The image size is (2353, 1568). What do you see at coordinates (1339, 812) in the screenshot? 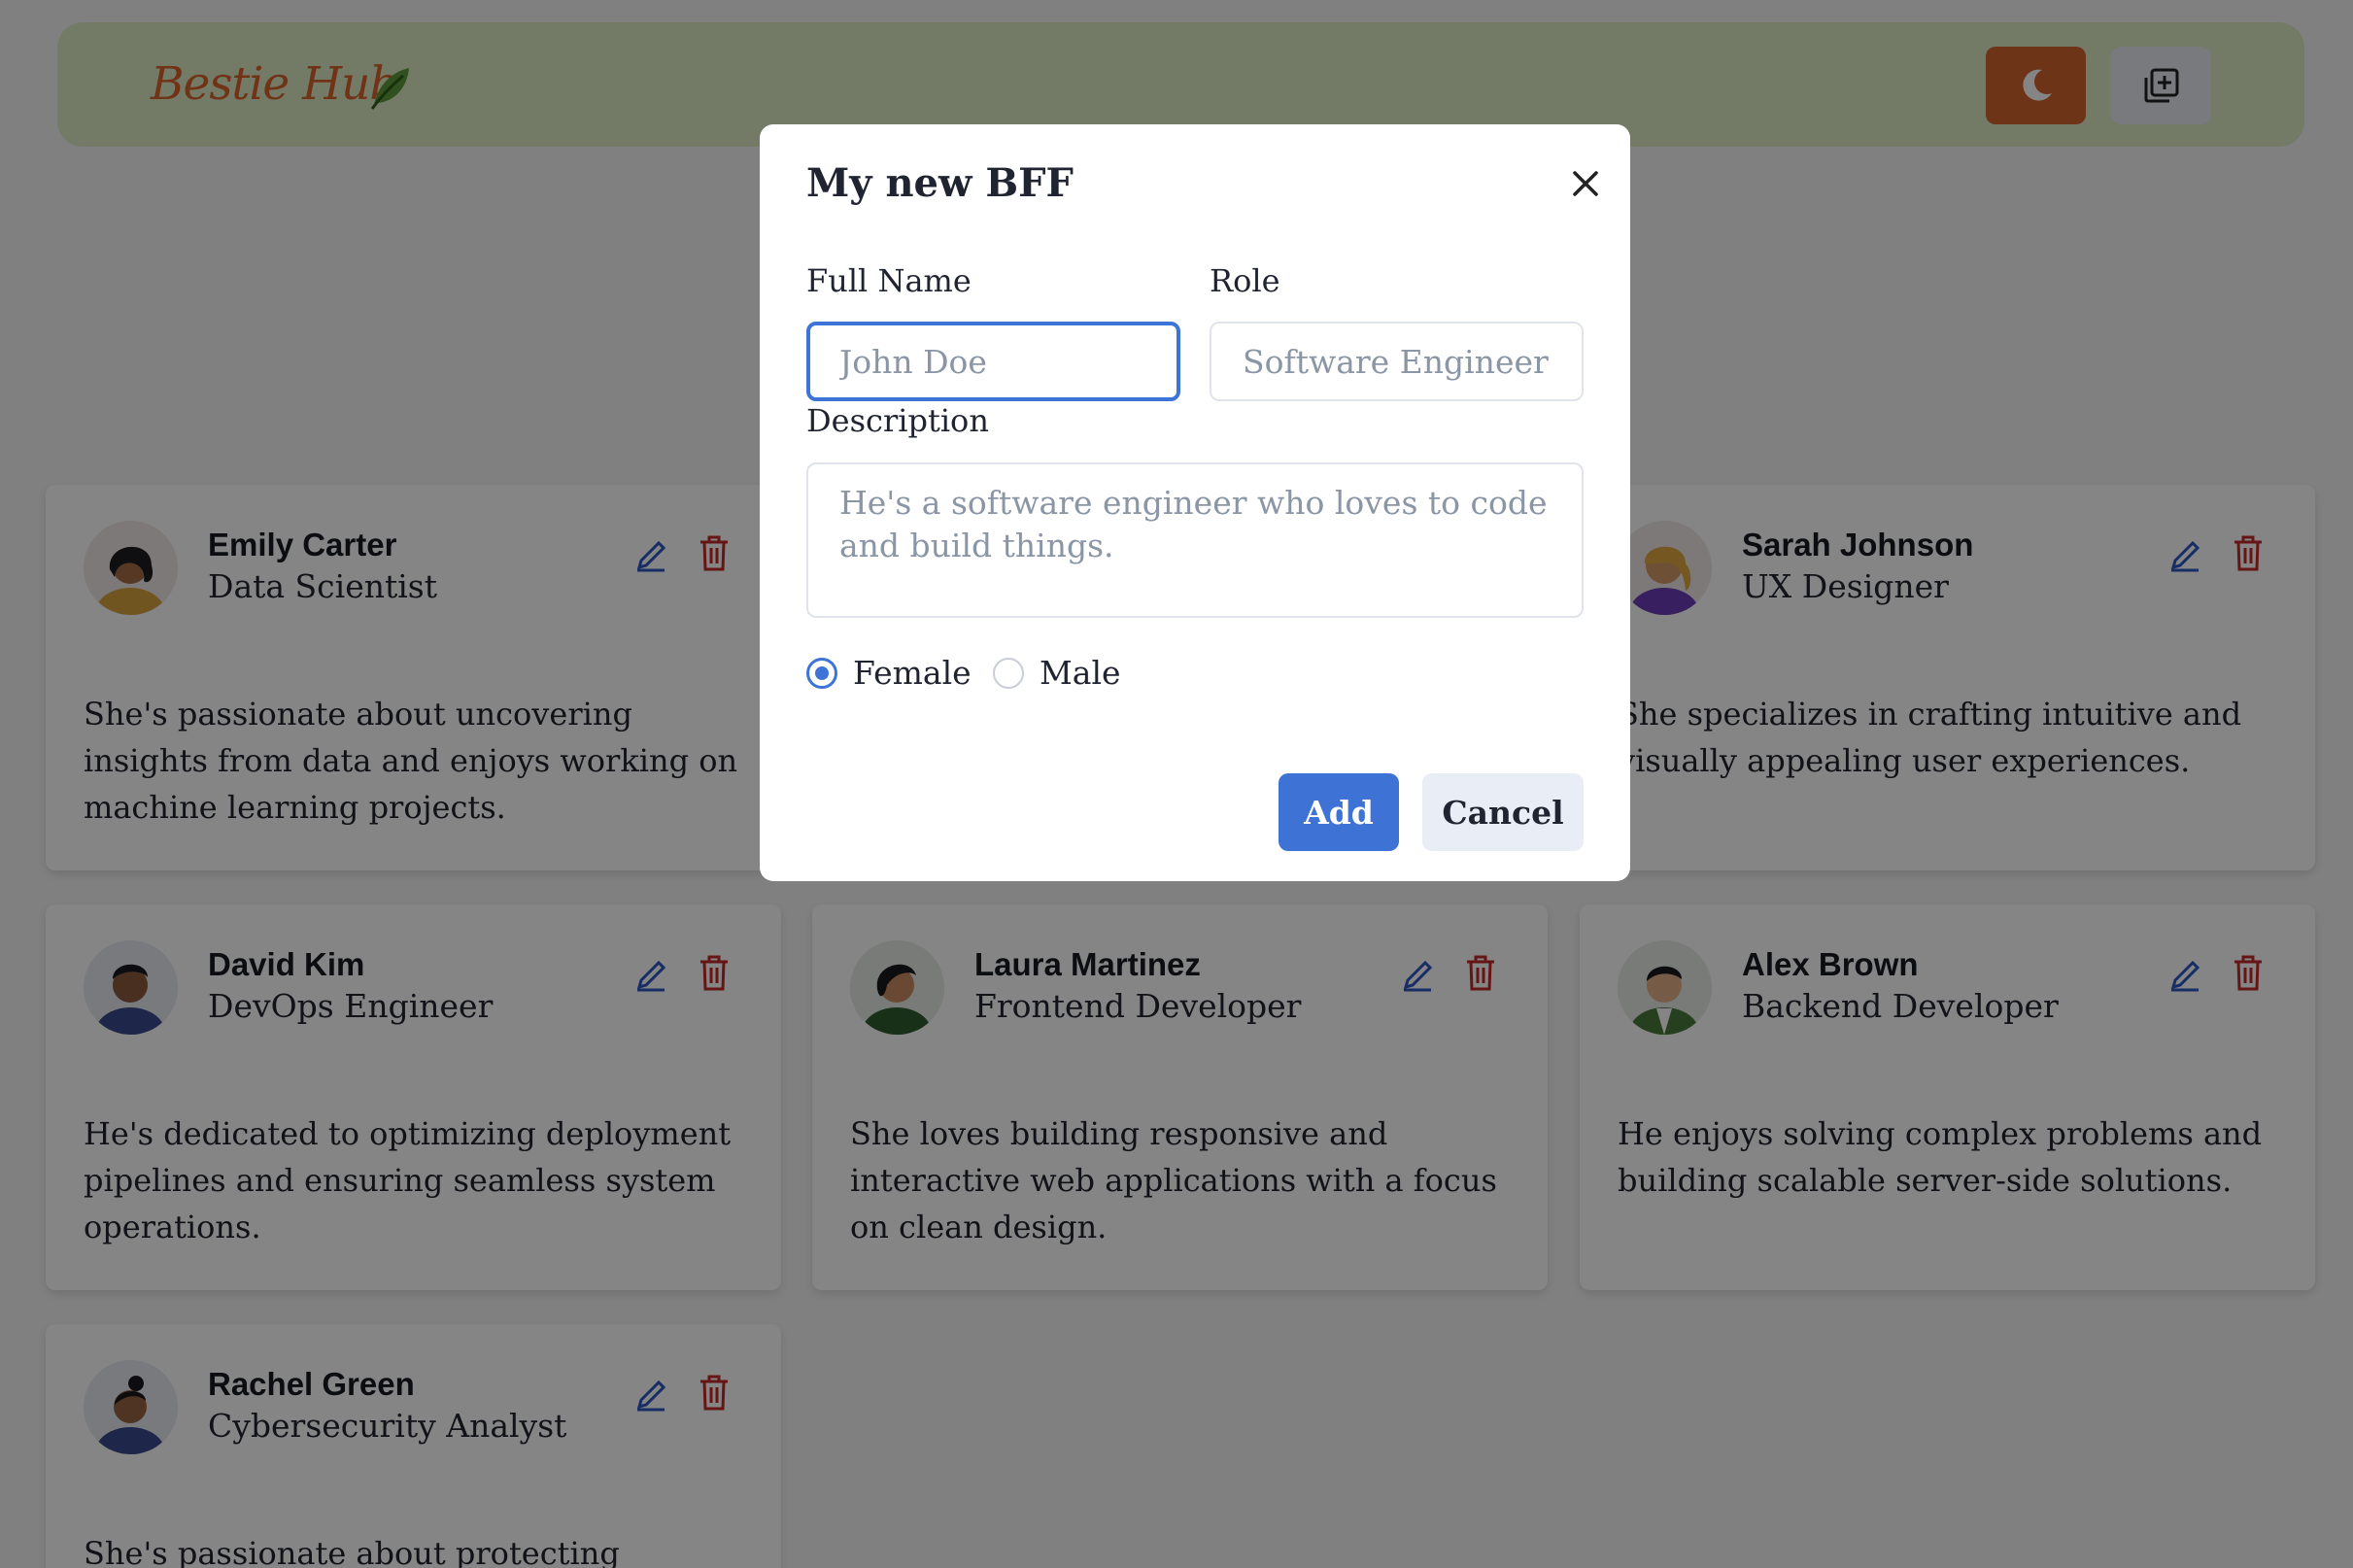
I see `add-button: Add` at bounding box center [1339, 812].